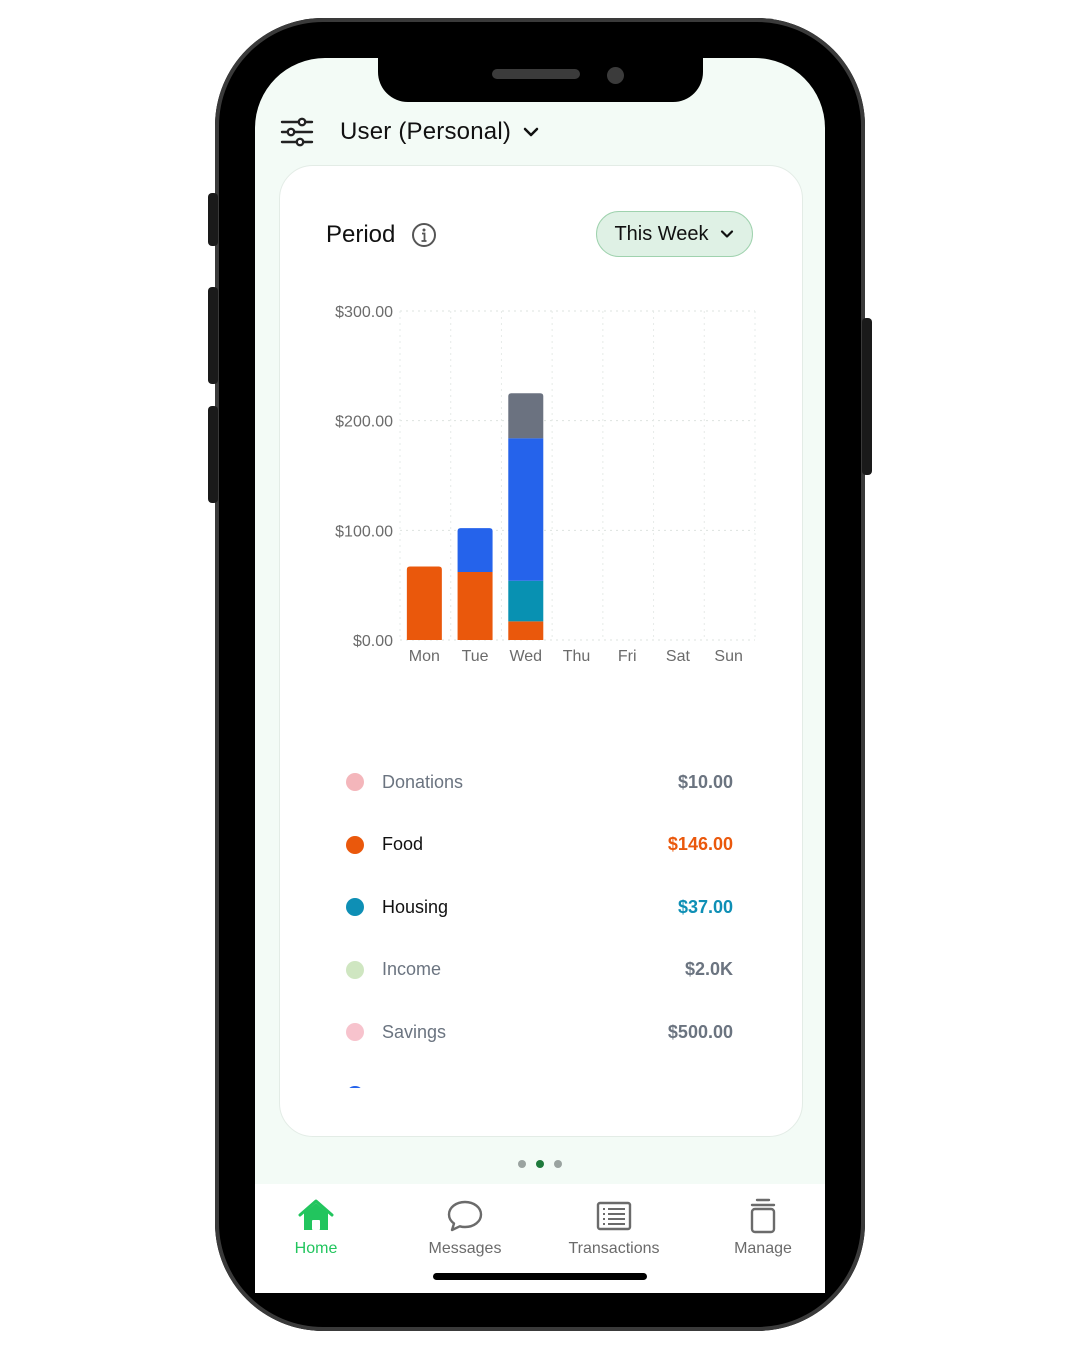  What do you see at coordinates (424, 603) in the screenshot?
I see `bar-segment-mon` at bounding box center [424, 603].